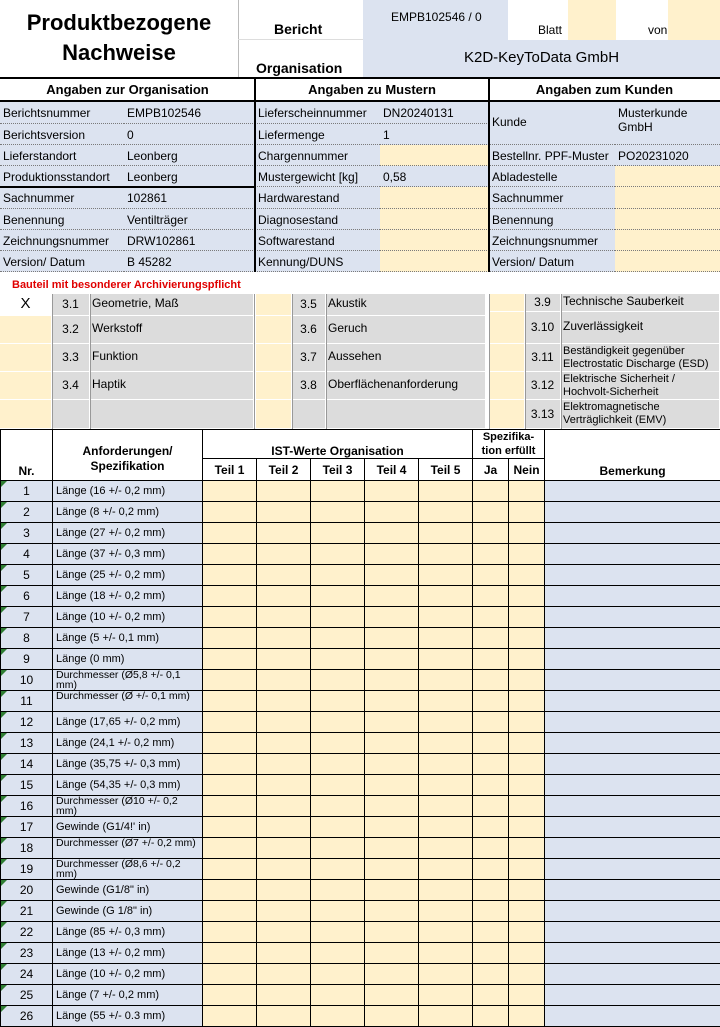  Describe the element at coordinates (434, 261) in the screenshot. I see `muster-value` at that location.